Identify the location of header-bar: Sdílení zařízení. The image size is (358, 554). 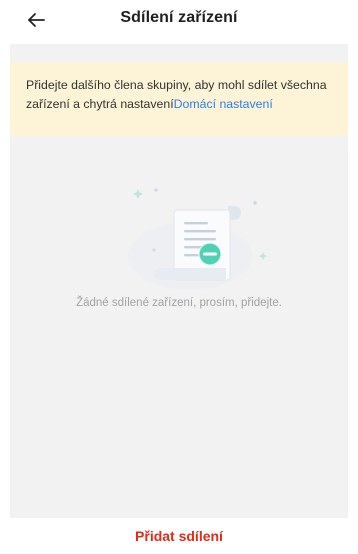
(179, 22).